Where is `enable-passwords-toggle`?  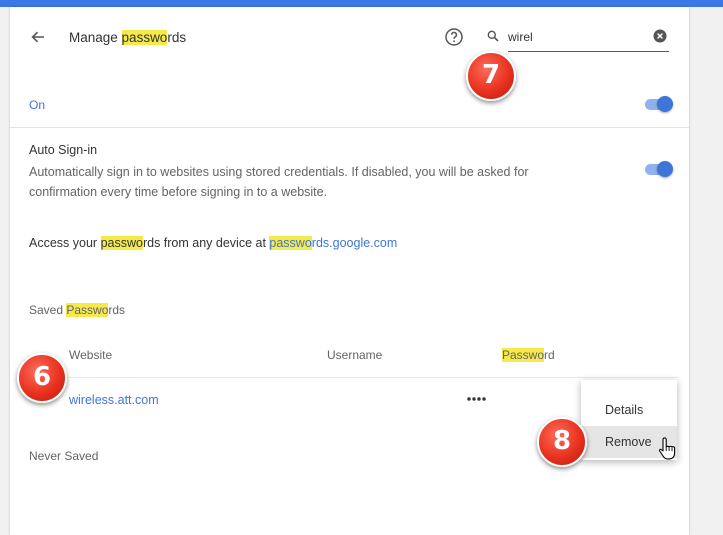
enable-passwords-toggle is located at coordinates (658, 104).